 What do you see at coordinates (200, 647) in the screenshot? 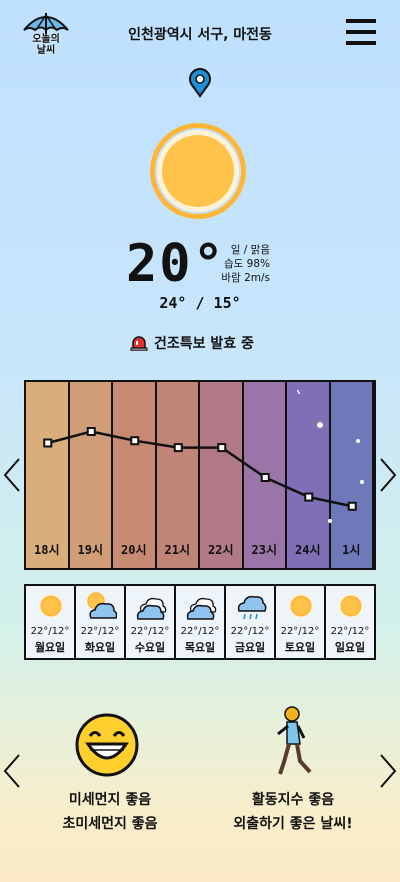
I see `day-name: 목요일` at bounding box center [200, 647].